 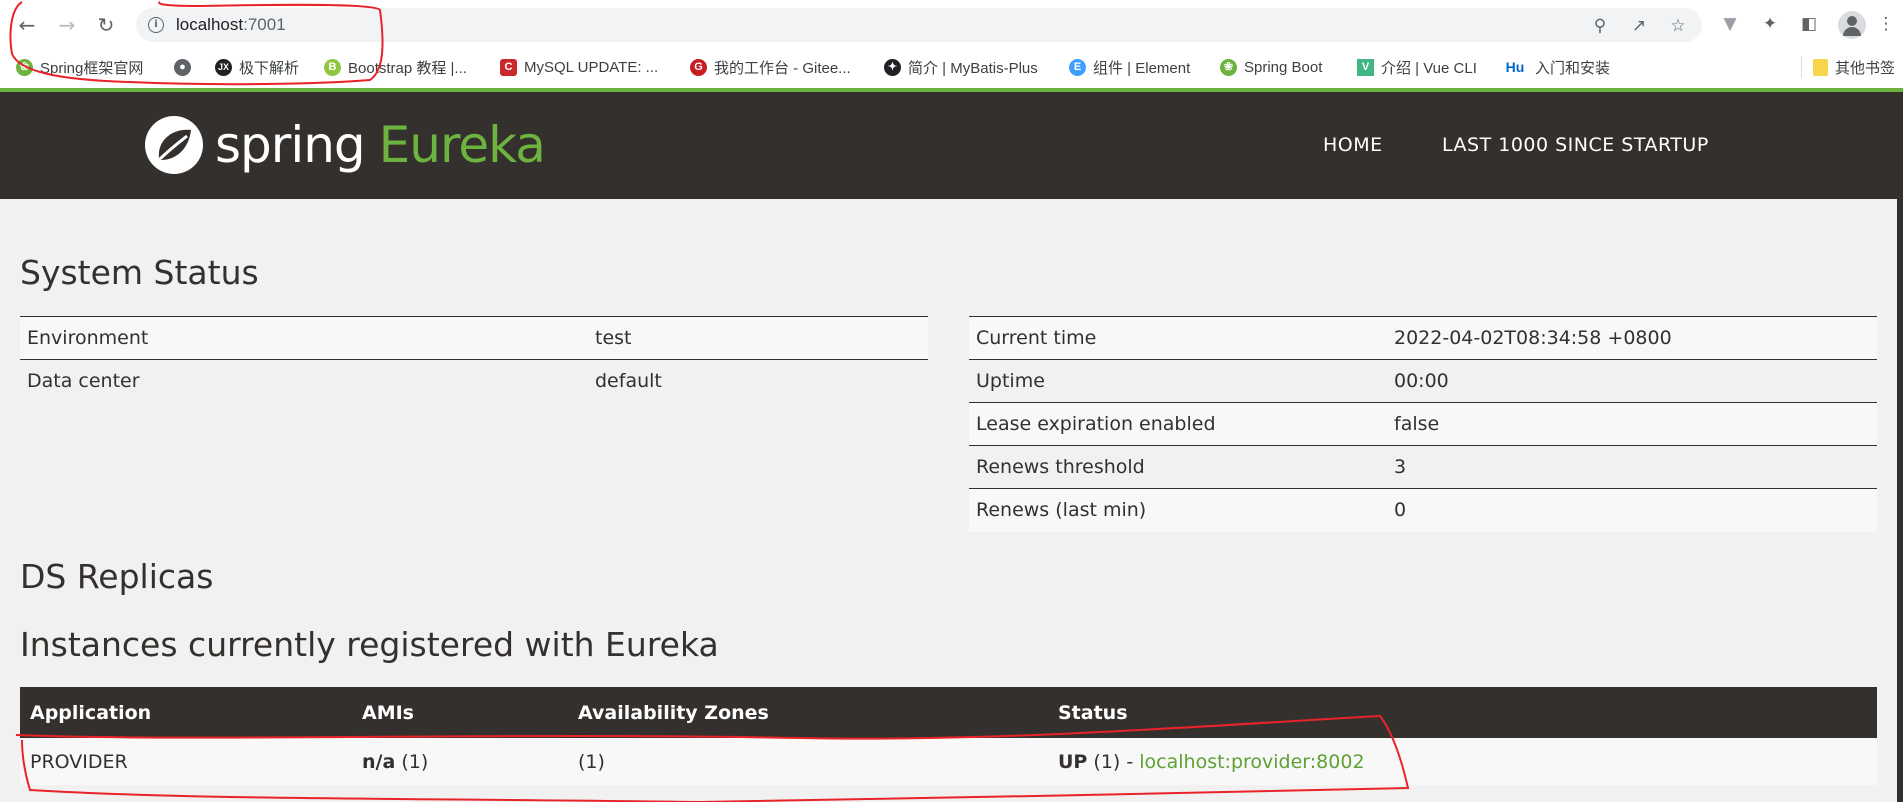 What do you see at coordinates (1533, 338) in the screenshot?
I see `status-value: 2022-04-02T08:34:58 +0800` at bounding box center [1533, 338].